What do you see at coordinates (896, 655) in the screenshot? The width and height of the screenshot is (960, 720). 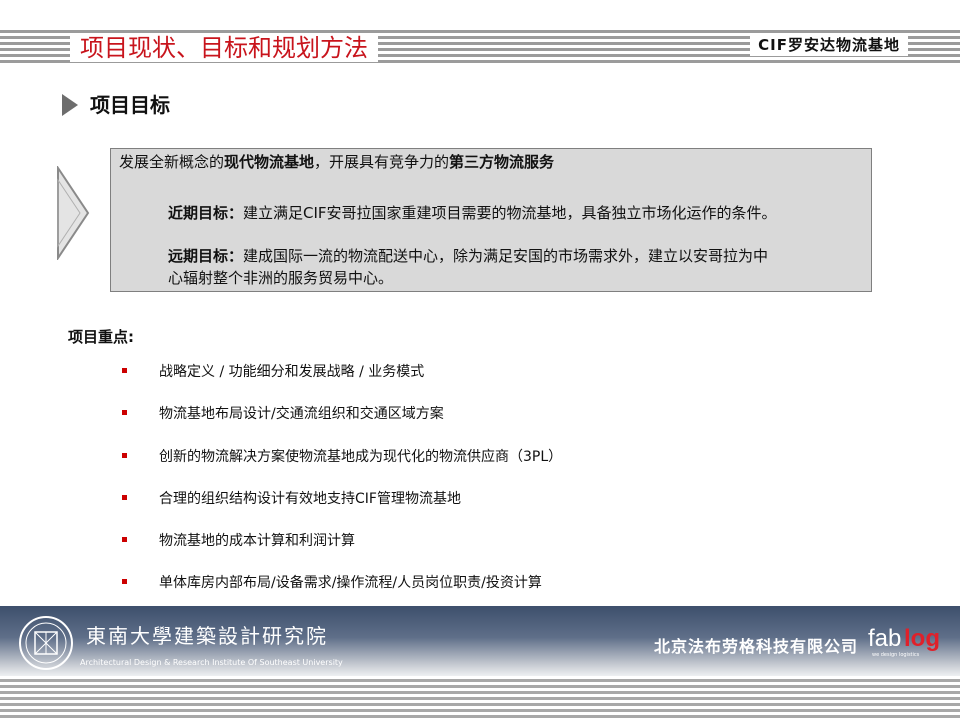 I see `logo-tagline: we design logistics` at bounding box center [896, 655].